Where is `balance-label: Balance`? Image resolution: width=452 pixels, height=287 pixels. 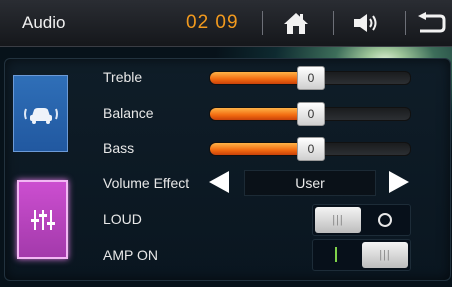 balance-label: Balance is located at coordinates (128, 113).